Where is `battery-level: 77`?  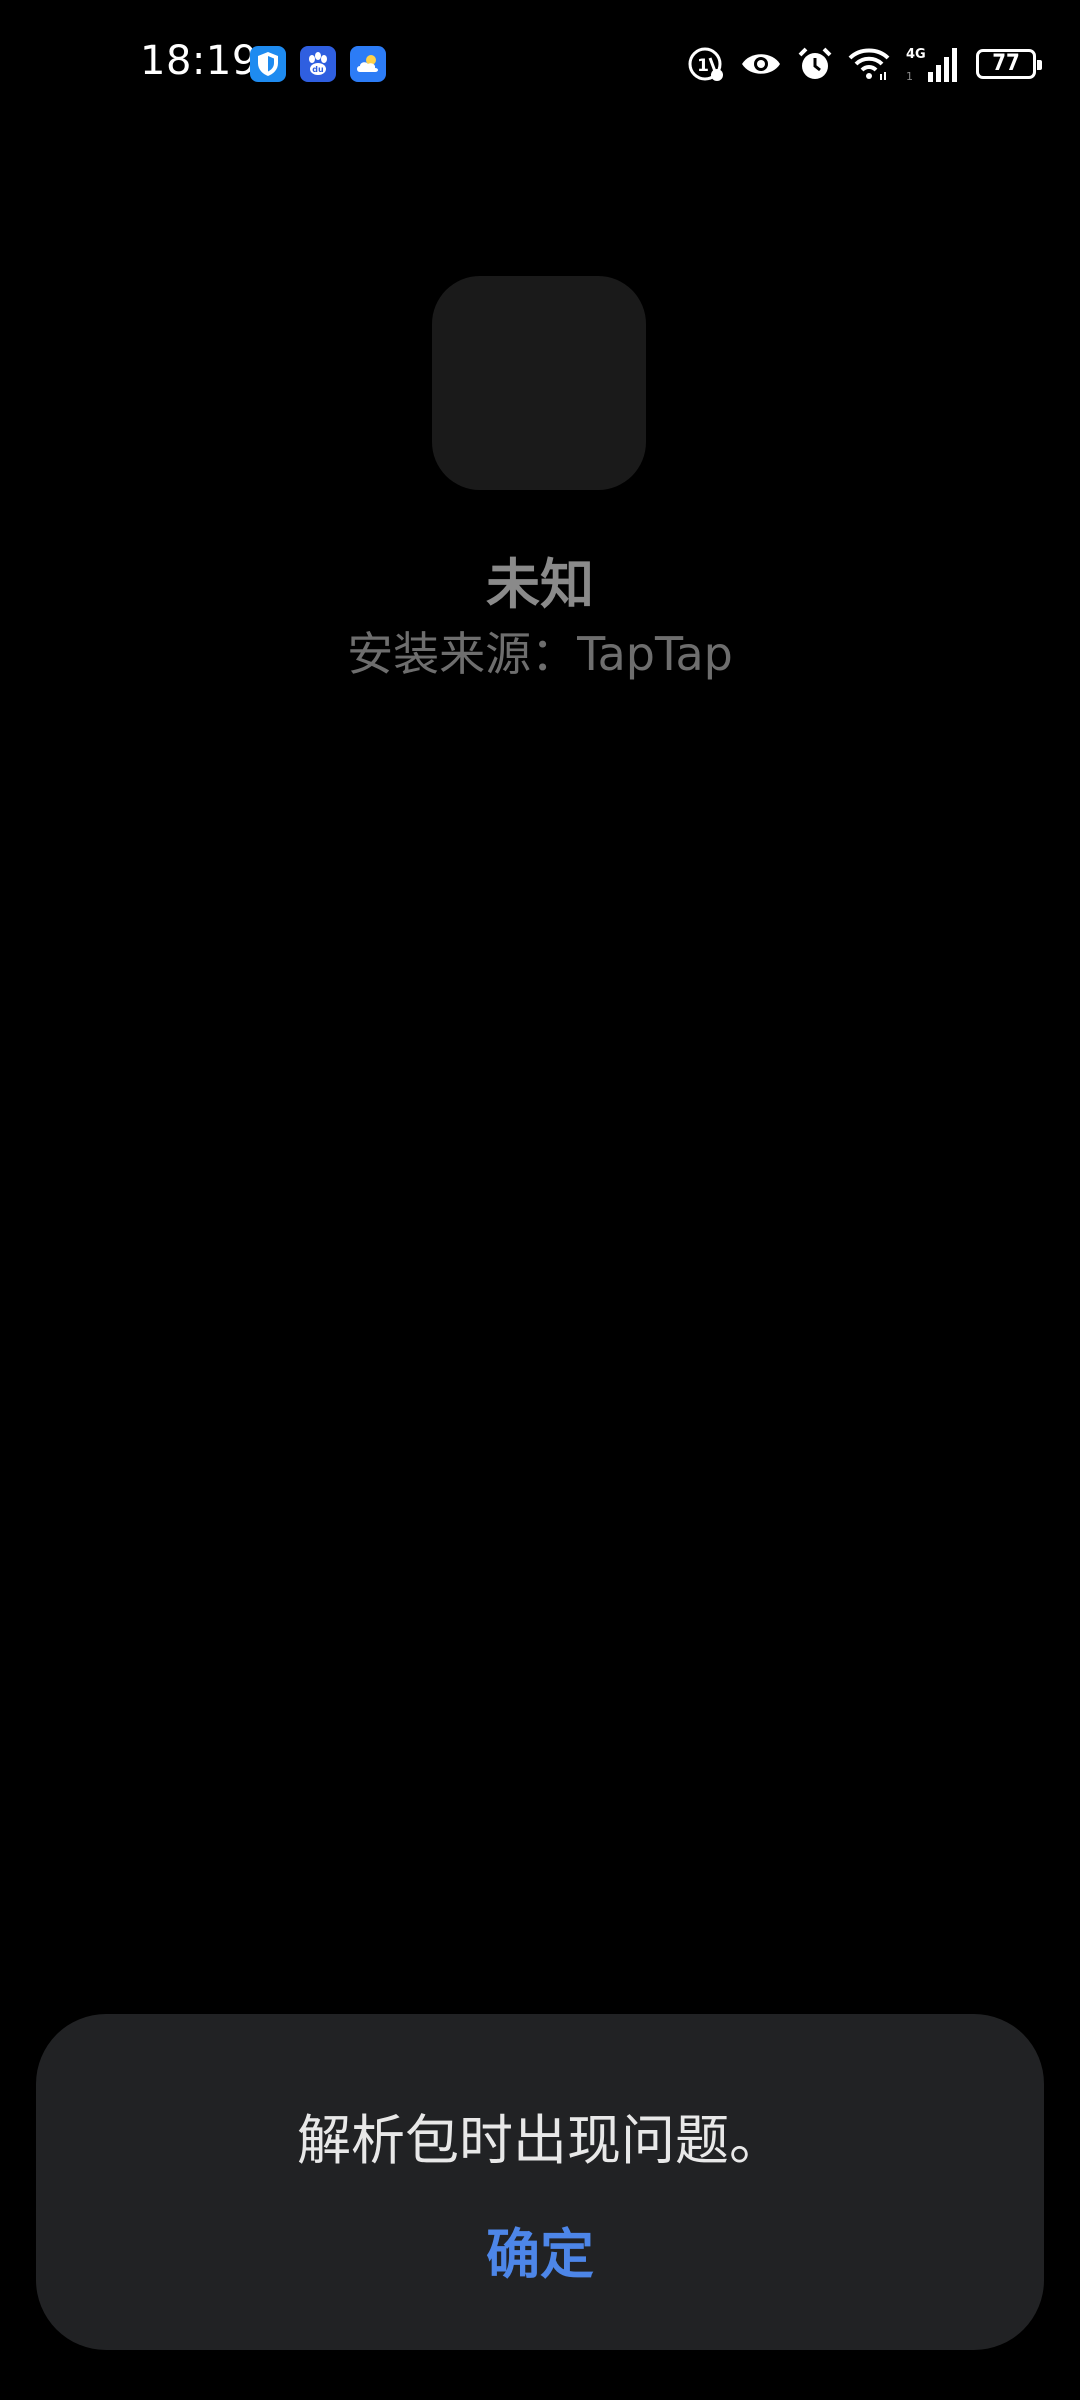
battery-level: 77 is located at coordinates (1006, 63).